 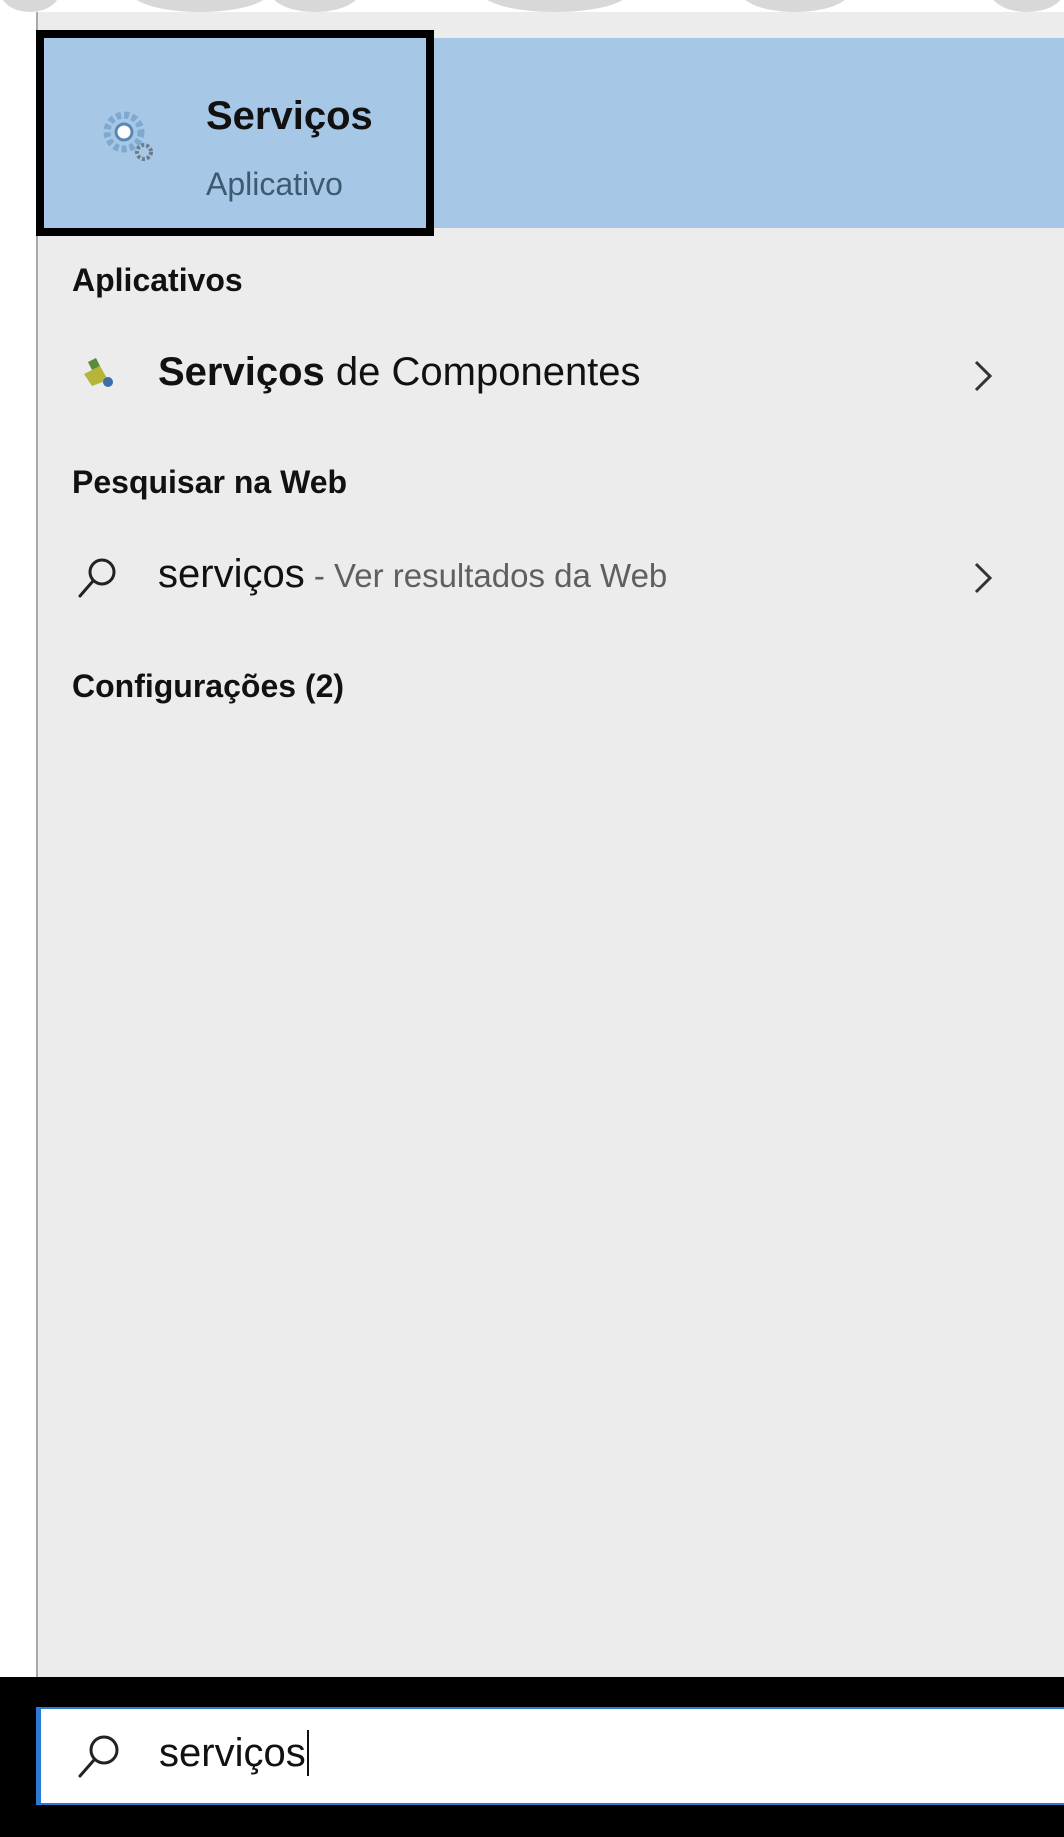 What do you see at coordinates (307, 1753) in the screenshot?
I see `text-caret` at bounding box center [307, 1753].